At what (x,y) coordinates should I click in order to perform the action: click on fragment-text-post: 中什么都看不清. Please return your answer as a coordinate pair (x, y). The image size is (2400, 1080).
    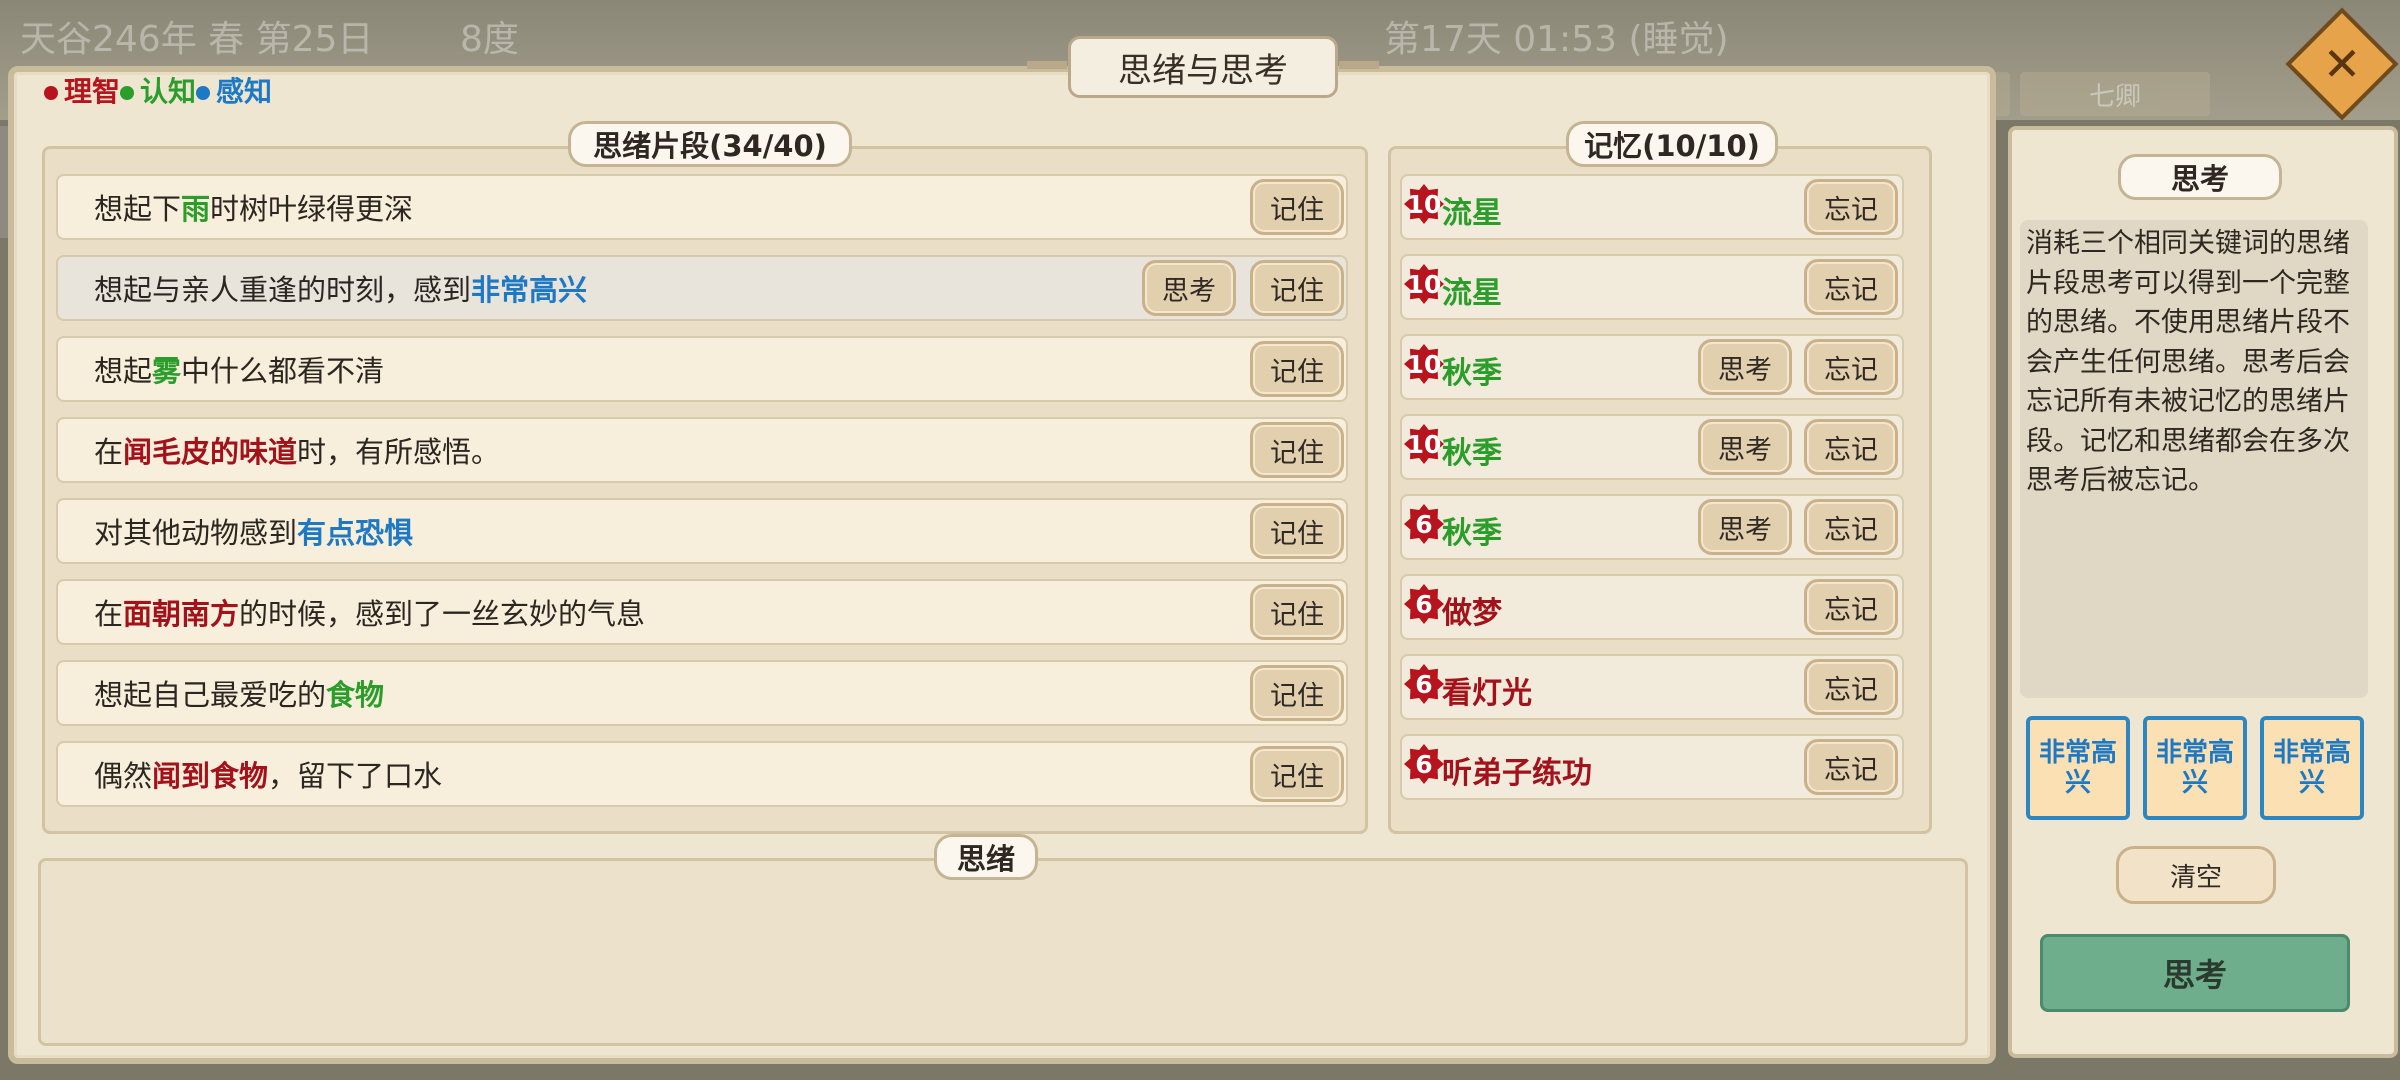
    Looking at the image, I should click on (283, 371).